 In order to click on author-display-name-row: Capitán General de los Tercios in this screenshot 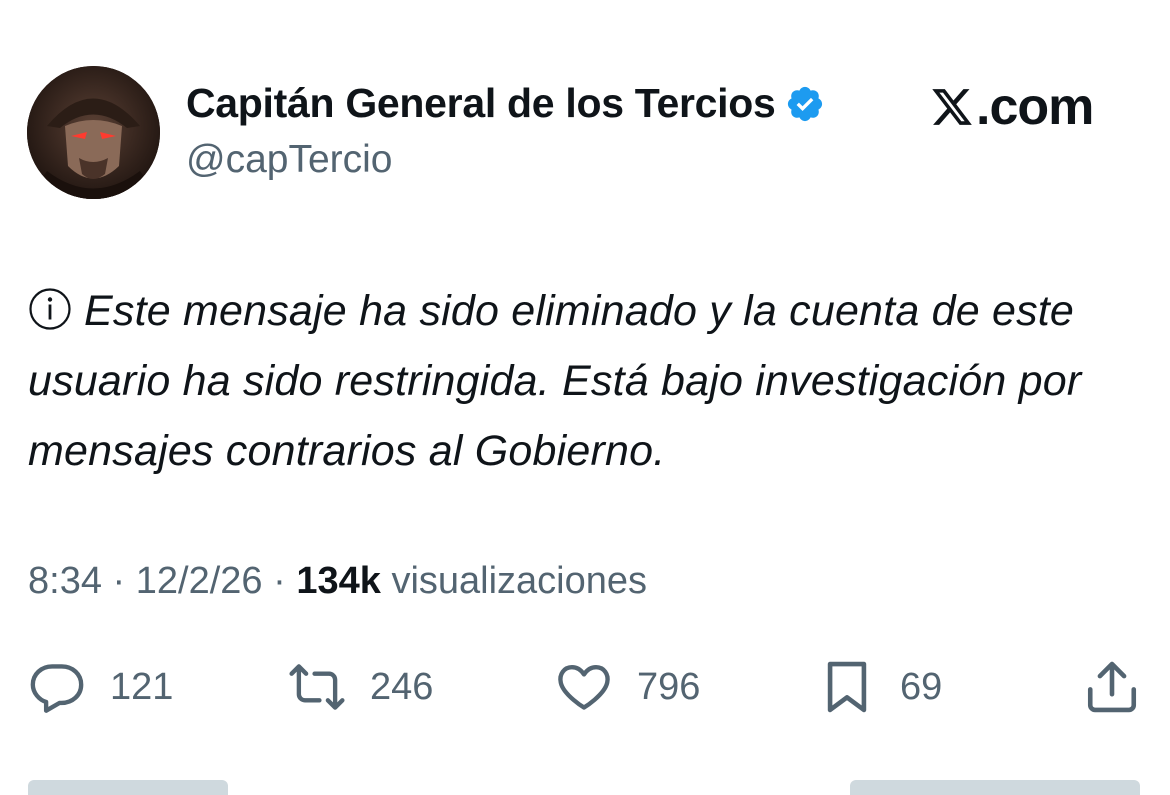, I will do `click(505, 103)`.